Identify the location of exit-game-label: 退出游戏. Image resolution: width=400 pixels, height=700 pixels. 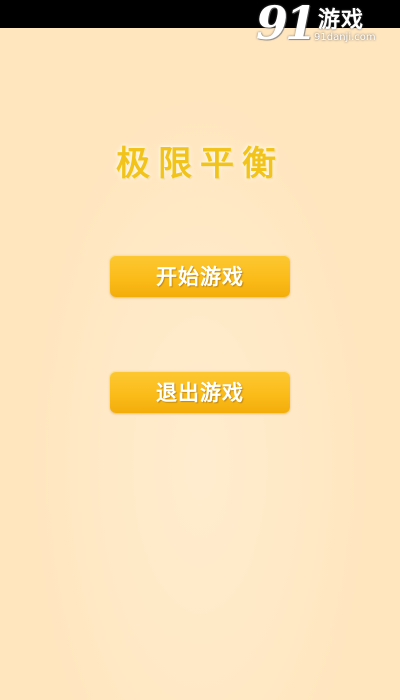
(200, 393).